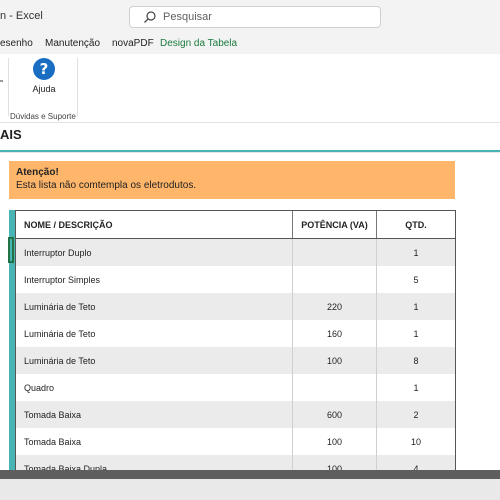 This screenshot has height=500, width=500. Describe the element at coordinates (44, 69) in the screenshot. I see `help-icon: ?` at that location.